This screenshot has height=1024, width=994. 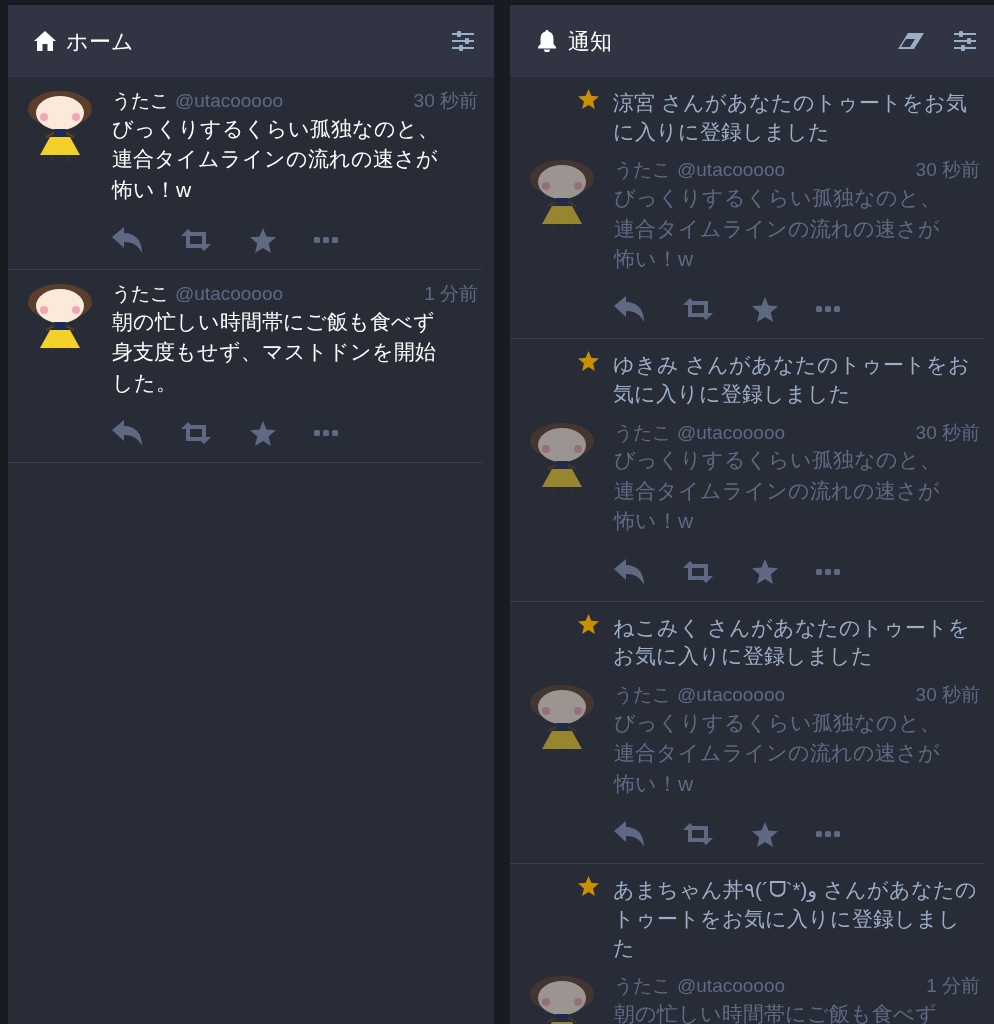 I want to click on notification-text: あまちゃん丼٩(´ᗜ`*)و さんがあなたのトゥートをお気に入りに登録しました, so click(x=795, y=919).